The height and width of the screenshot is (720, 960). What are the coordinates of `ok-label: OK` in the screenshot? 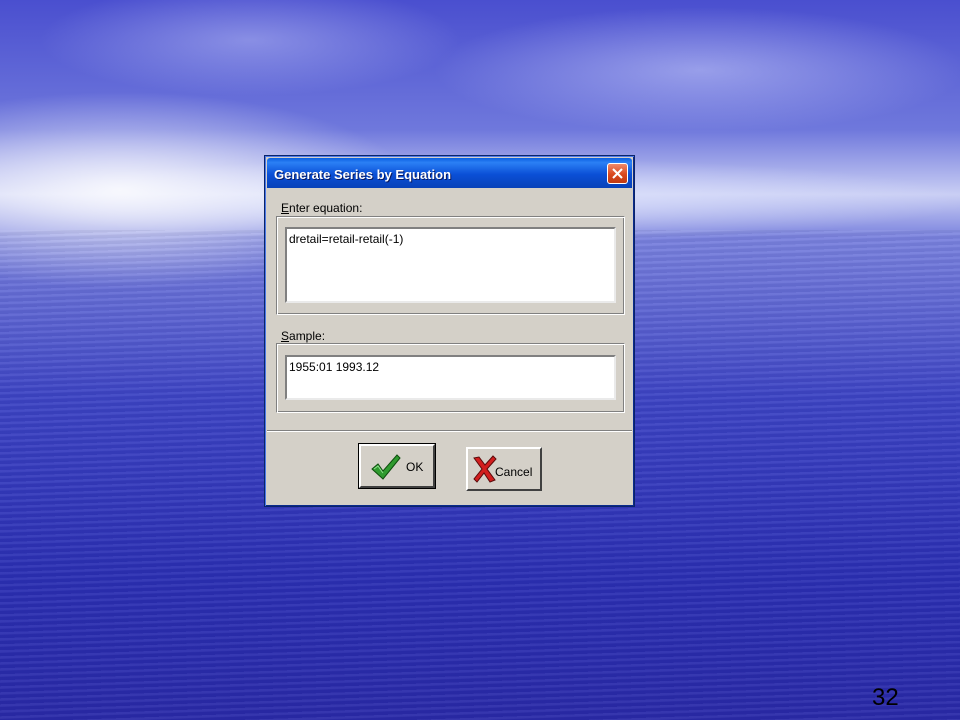 It's located at (415, 467).